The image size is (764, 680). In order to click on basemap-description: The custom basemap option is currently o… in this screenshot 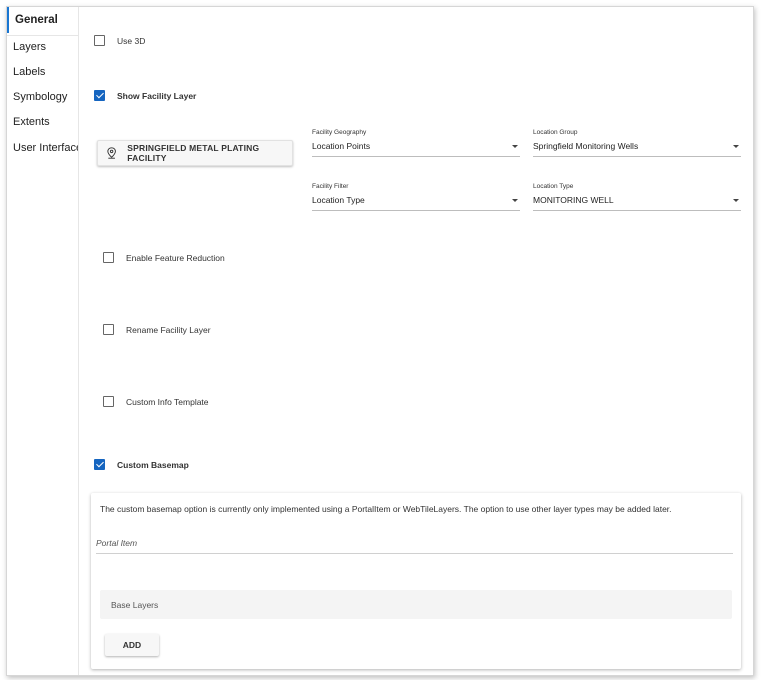, I will do `click(386, 509)`.